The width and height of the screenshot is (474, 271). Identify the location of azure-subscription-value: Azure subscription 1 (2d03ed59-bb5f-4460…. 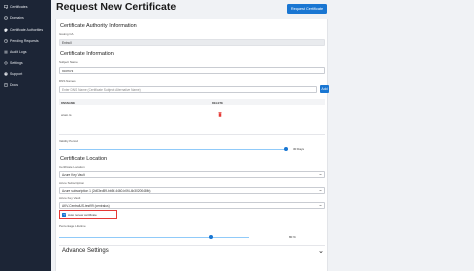
(106, 190).